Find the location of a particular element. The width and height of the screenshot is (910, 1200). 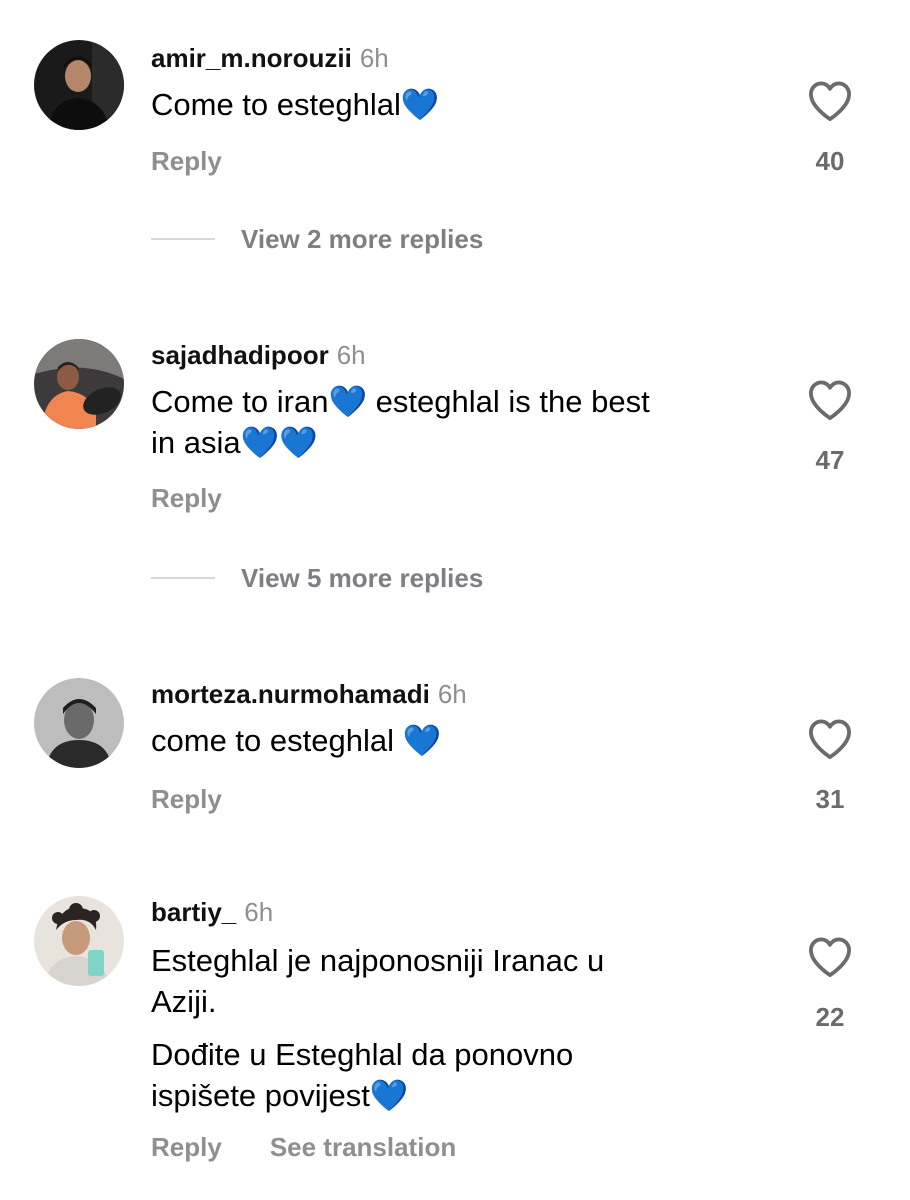

comment-meta: amir_m.norouzii 6h is located at coordinates (270, 58).